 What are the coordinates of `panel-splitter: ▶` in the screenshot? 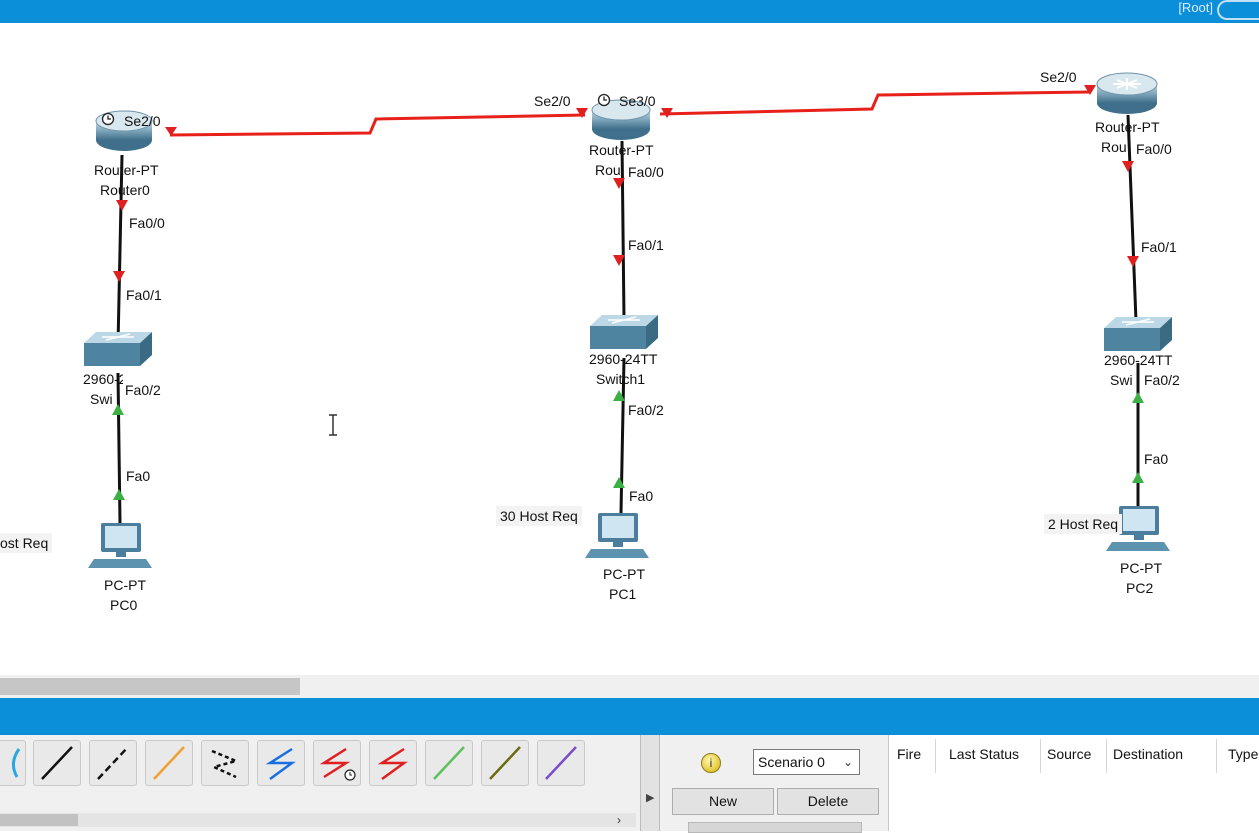 It's located at (650, 783).